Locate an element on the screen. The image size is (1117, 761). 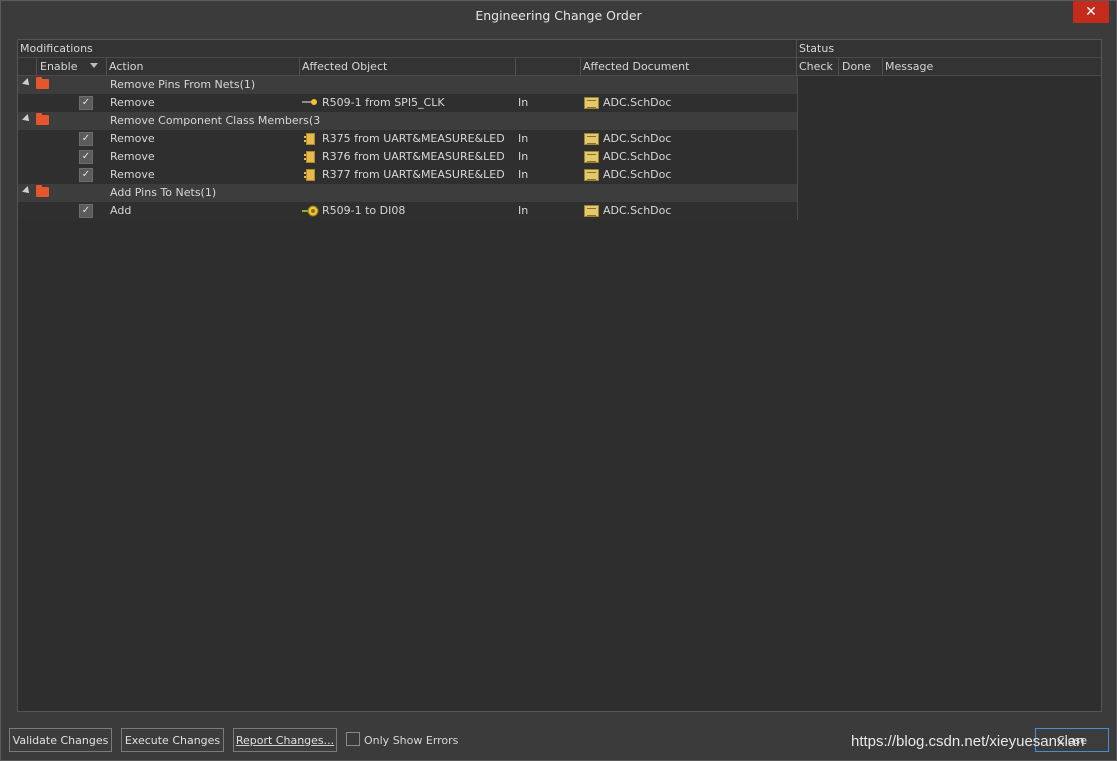
close-window-icon: ✕ is located at coordinates (1091, 12).